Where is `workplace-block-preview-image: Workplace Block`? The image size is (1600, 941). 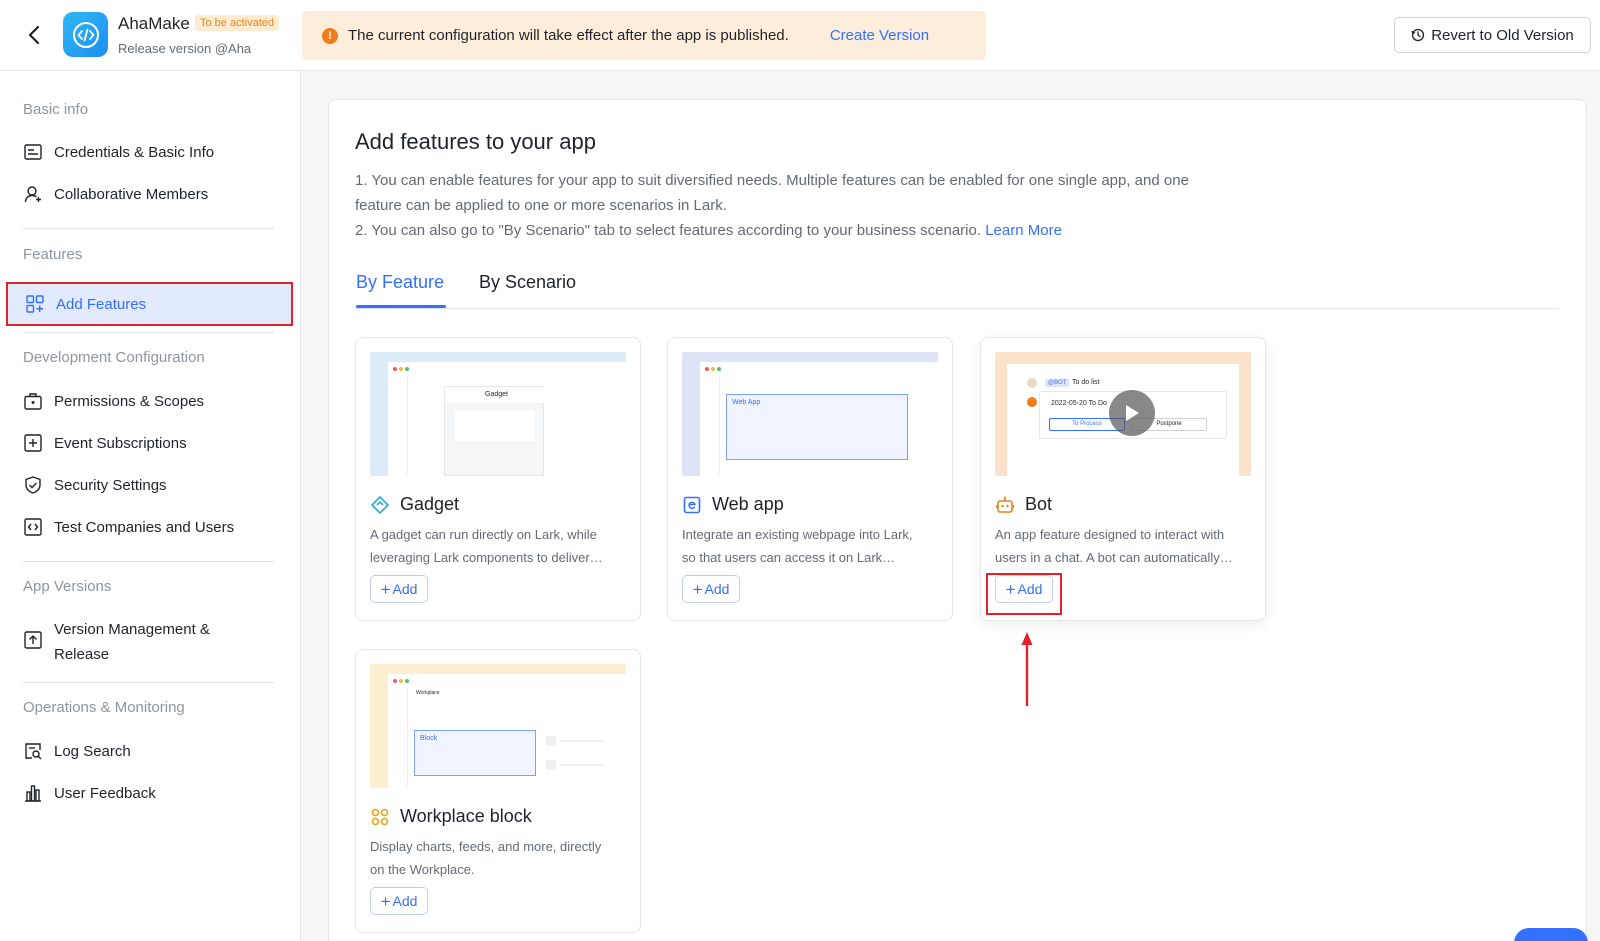
workplace-block-preview-image: Workplace Block is located at coordinates (498, 726).